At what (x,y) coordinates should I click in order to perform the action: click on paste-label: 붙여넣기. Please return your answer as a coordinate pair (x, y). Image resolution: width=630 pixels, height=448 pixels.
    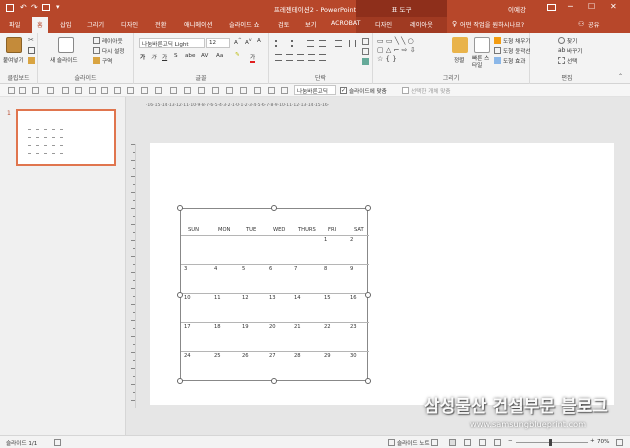
    Looking at the image, I should click on (13, 60).